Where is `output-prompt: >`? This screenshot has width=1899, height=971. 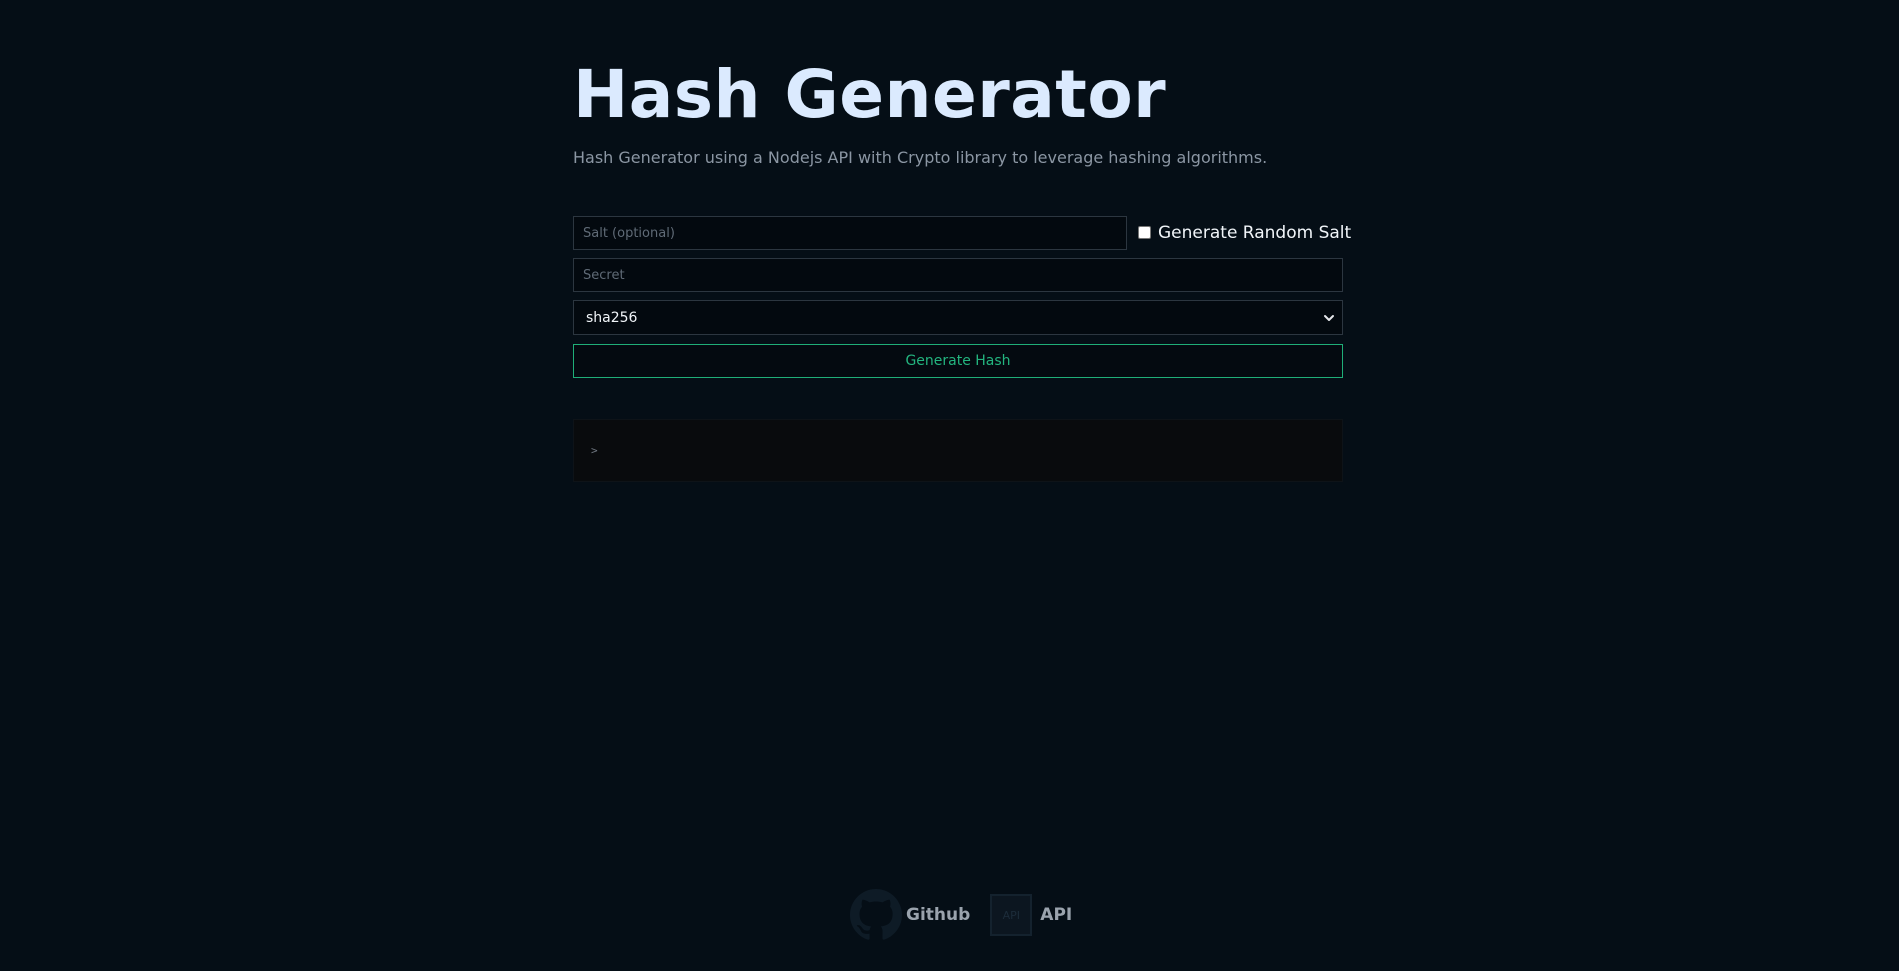
output-prompt: > is located at coordinates (594, 450).